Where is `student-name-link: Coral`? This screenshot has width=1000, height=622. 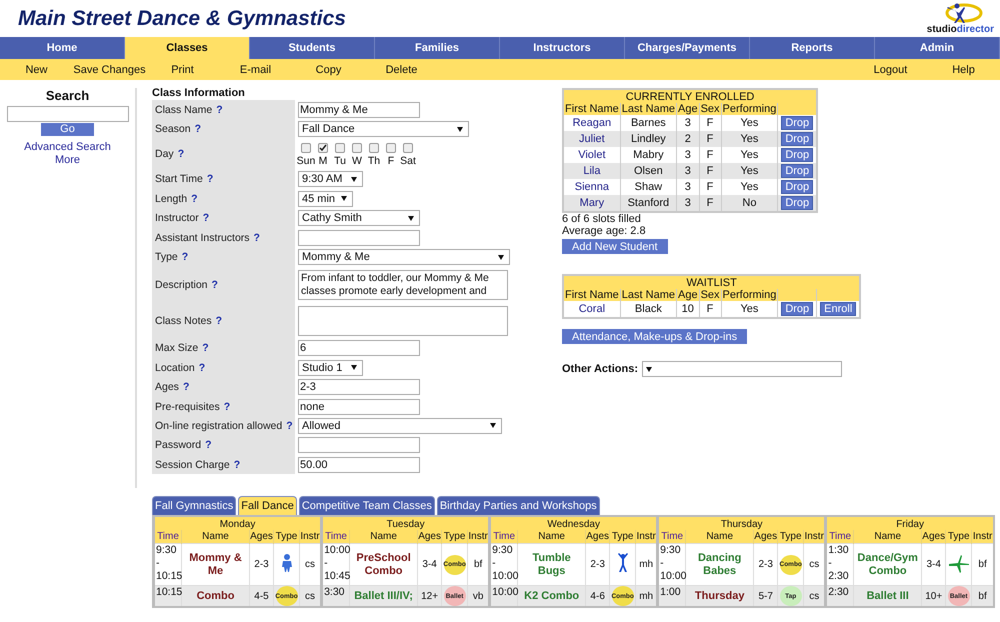
student-name-link: Coral is located at coordinates (591, 309).